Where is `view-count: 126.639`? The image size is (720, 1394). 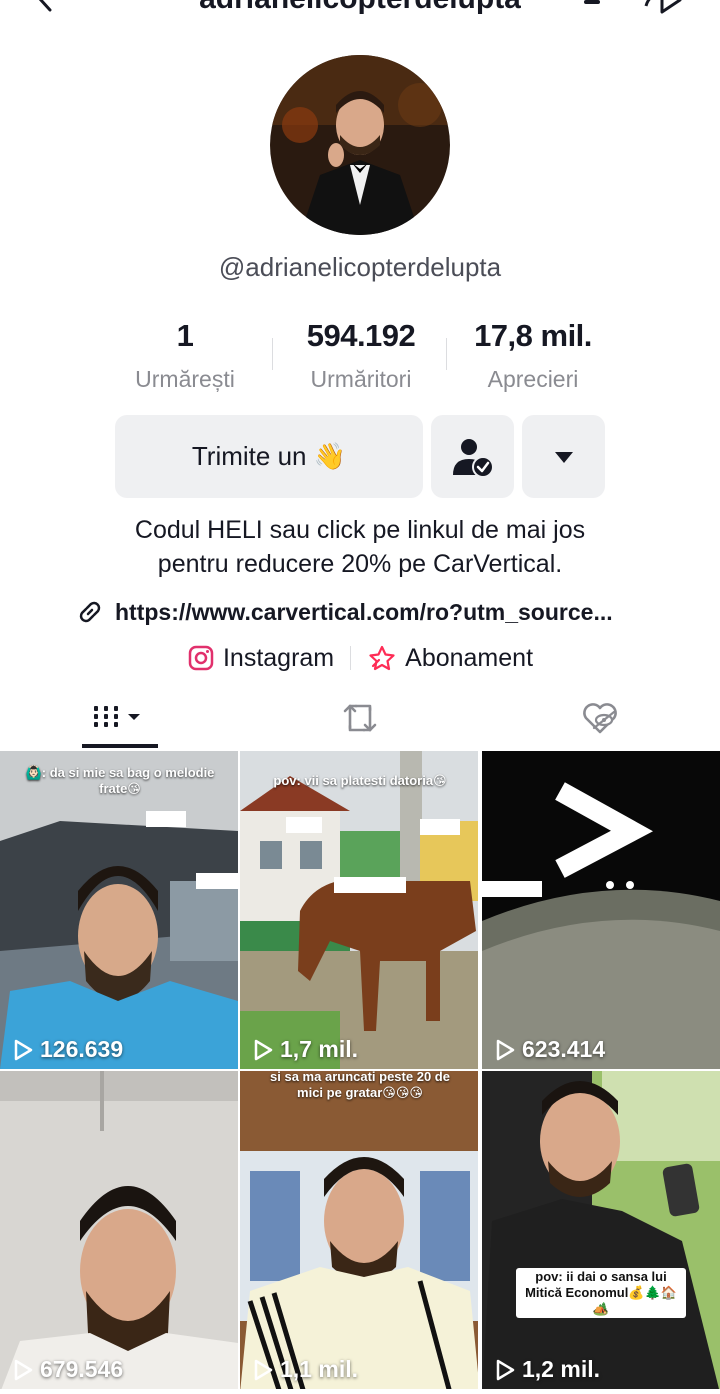
view-count: 126.639 is located at coordinates (67, 1049).